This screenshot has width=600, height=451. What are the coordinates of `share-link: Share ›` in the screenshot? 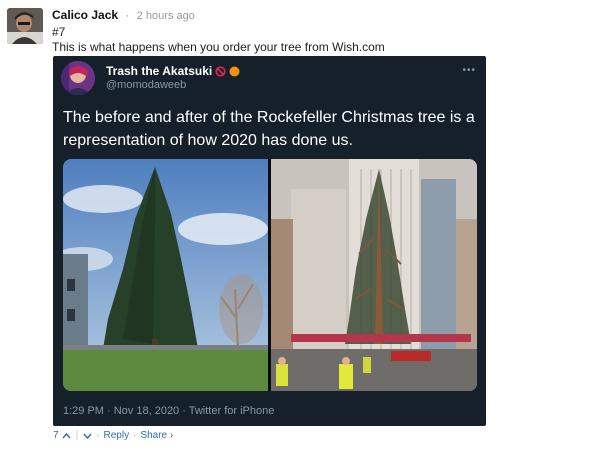 It's located at (156, 435).